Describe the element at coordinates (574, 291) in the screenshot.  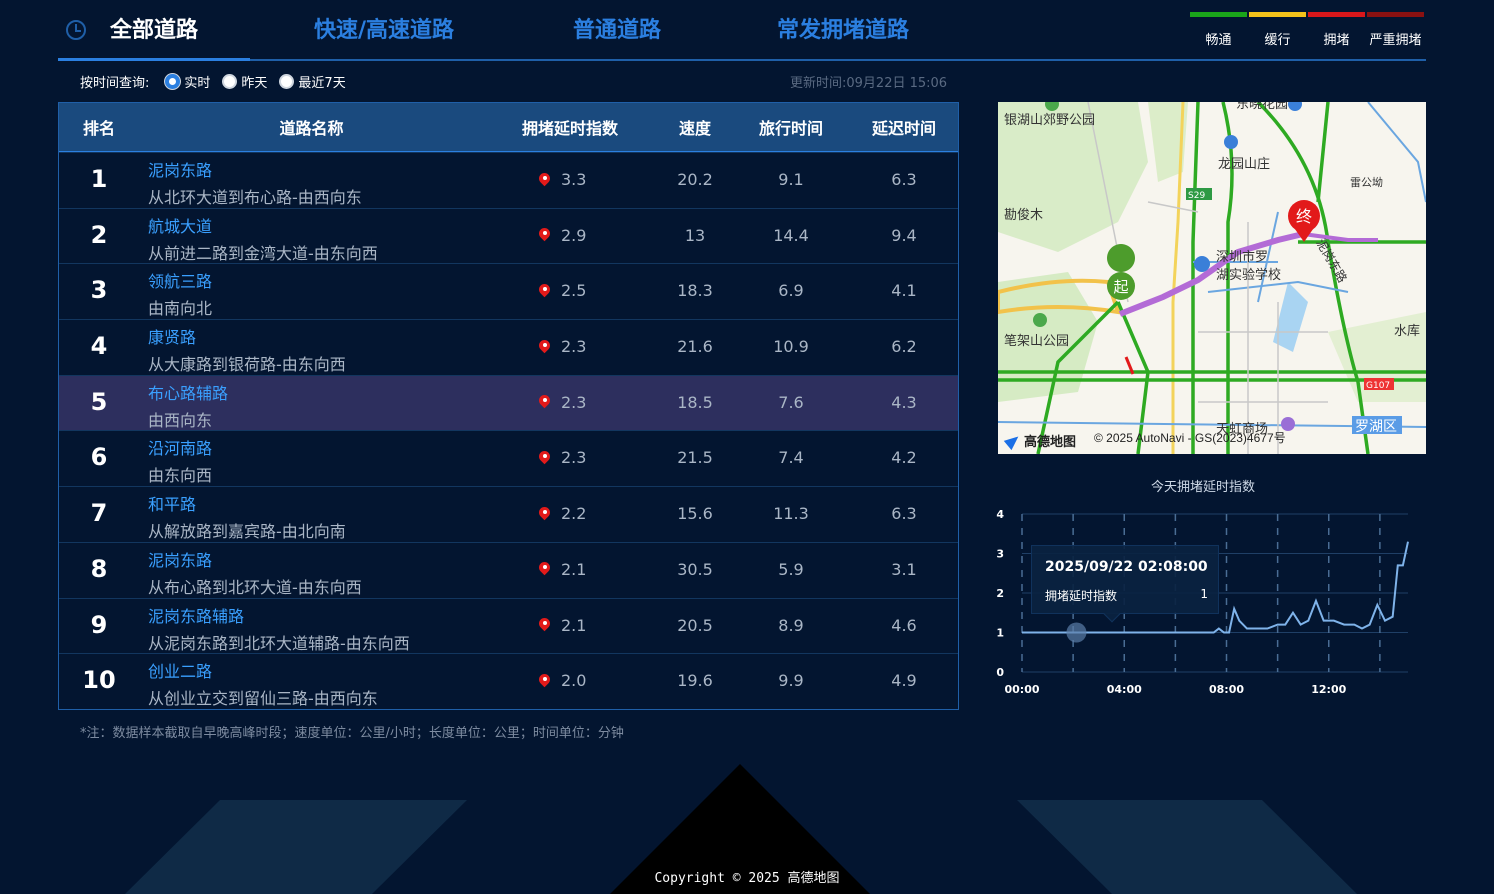
I see `delay-index-value: 2.5` at that location.